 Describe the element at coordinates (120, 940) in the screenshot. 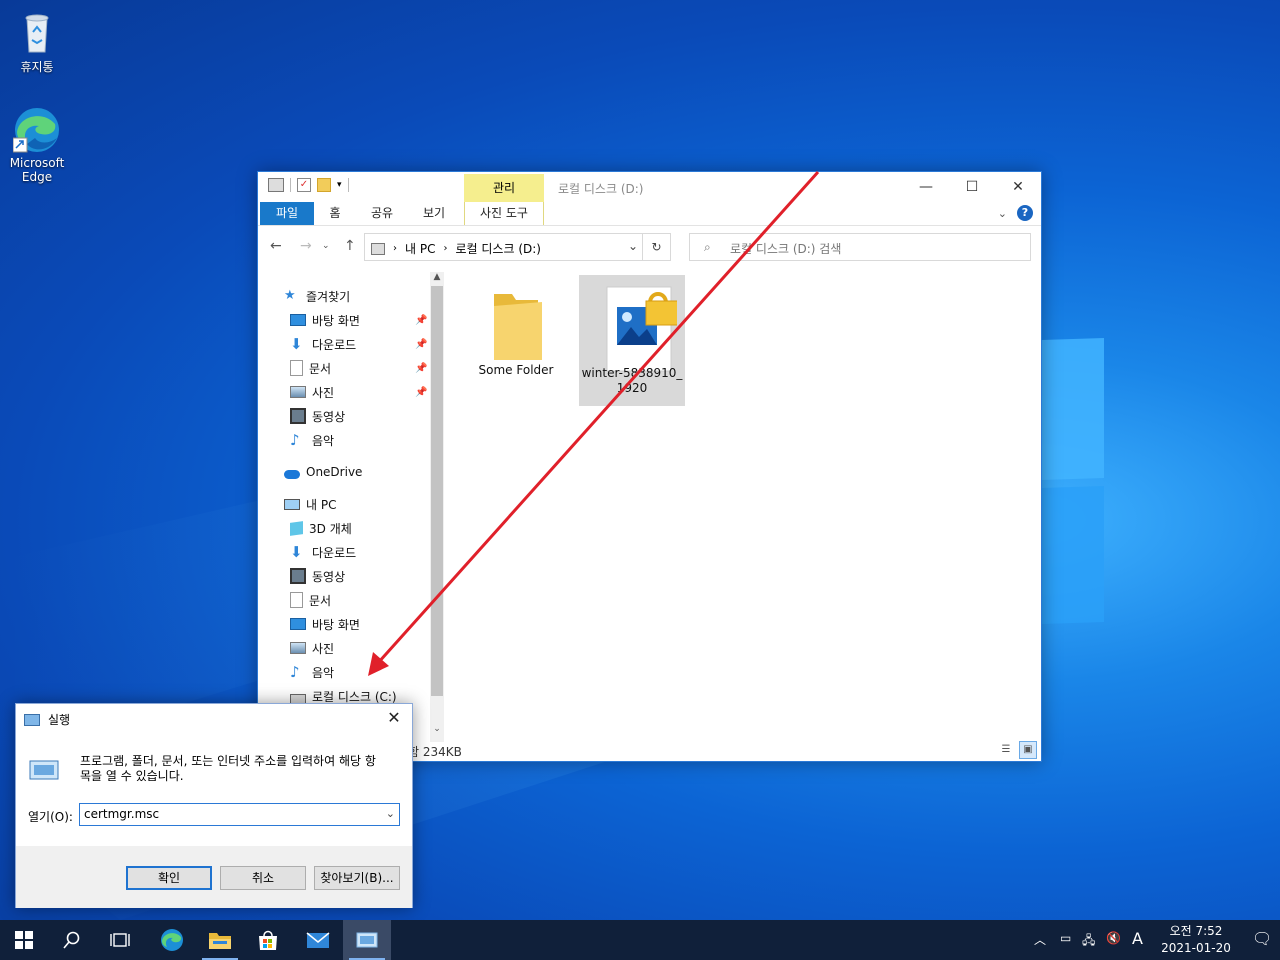

I see `task-view-button` at that location.